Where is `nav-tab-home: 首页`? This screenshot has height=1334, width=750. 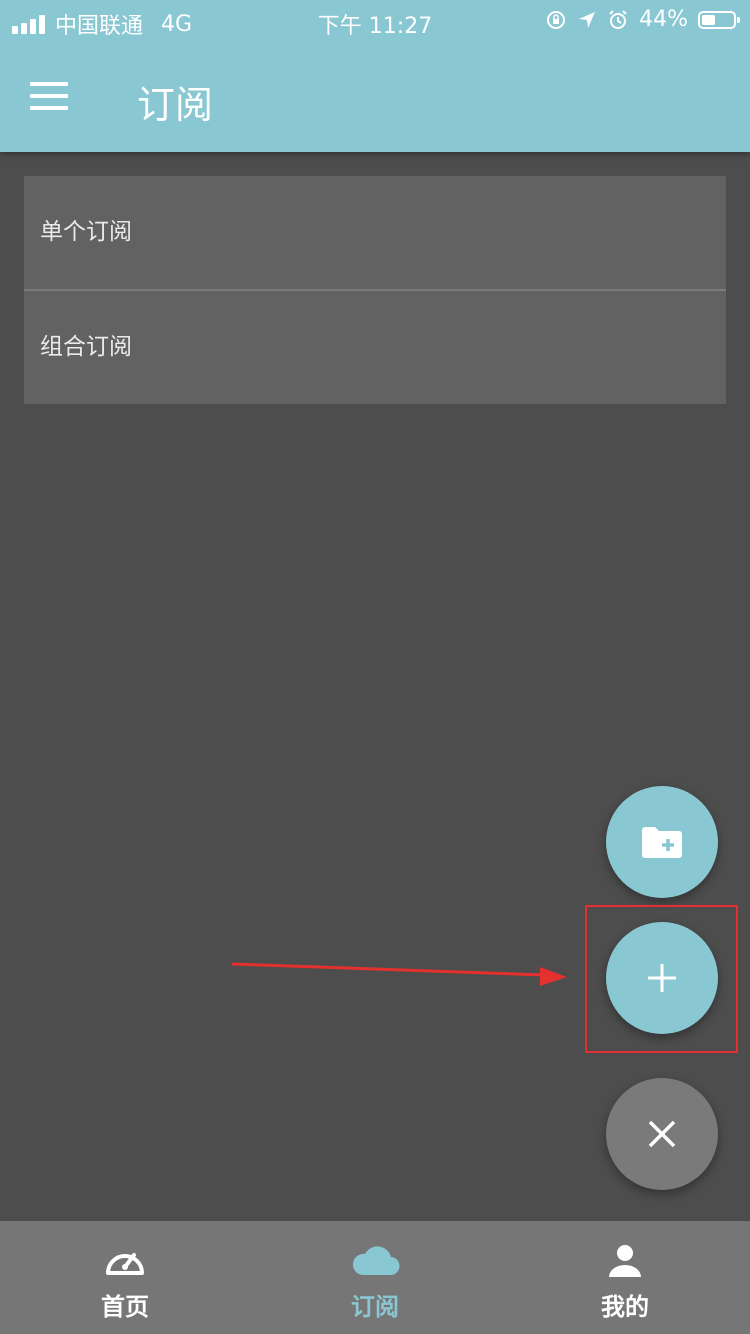 nav-tab-home: 首页 is located at coordinates (125, 1277).